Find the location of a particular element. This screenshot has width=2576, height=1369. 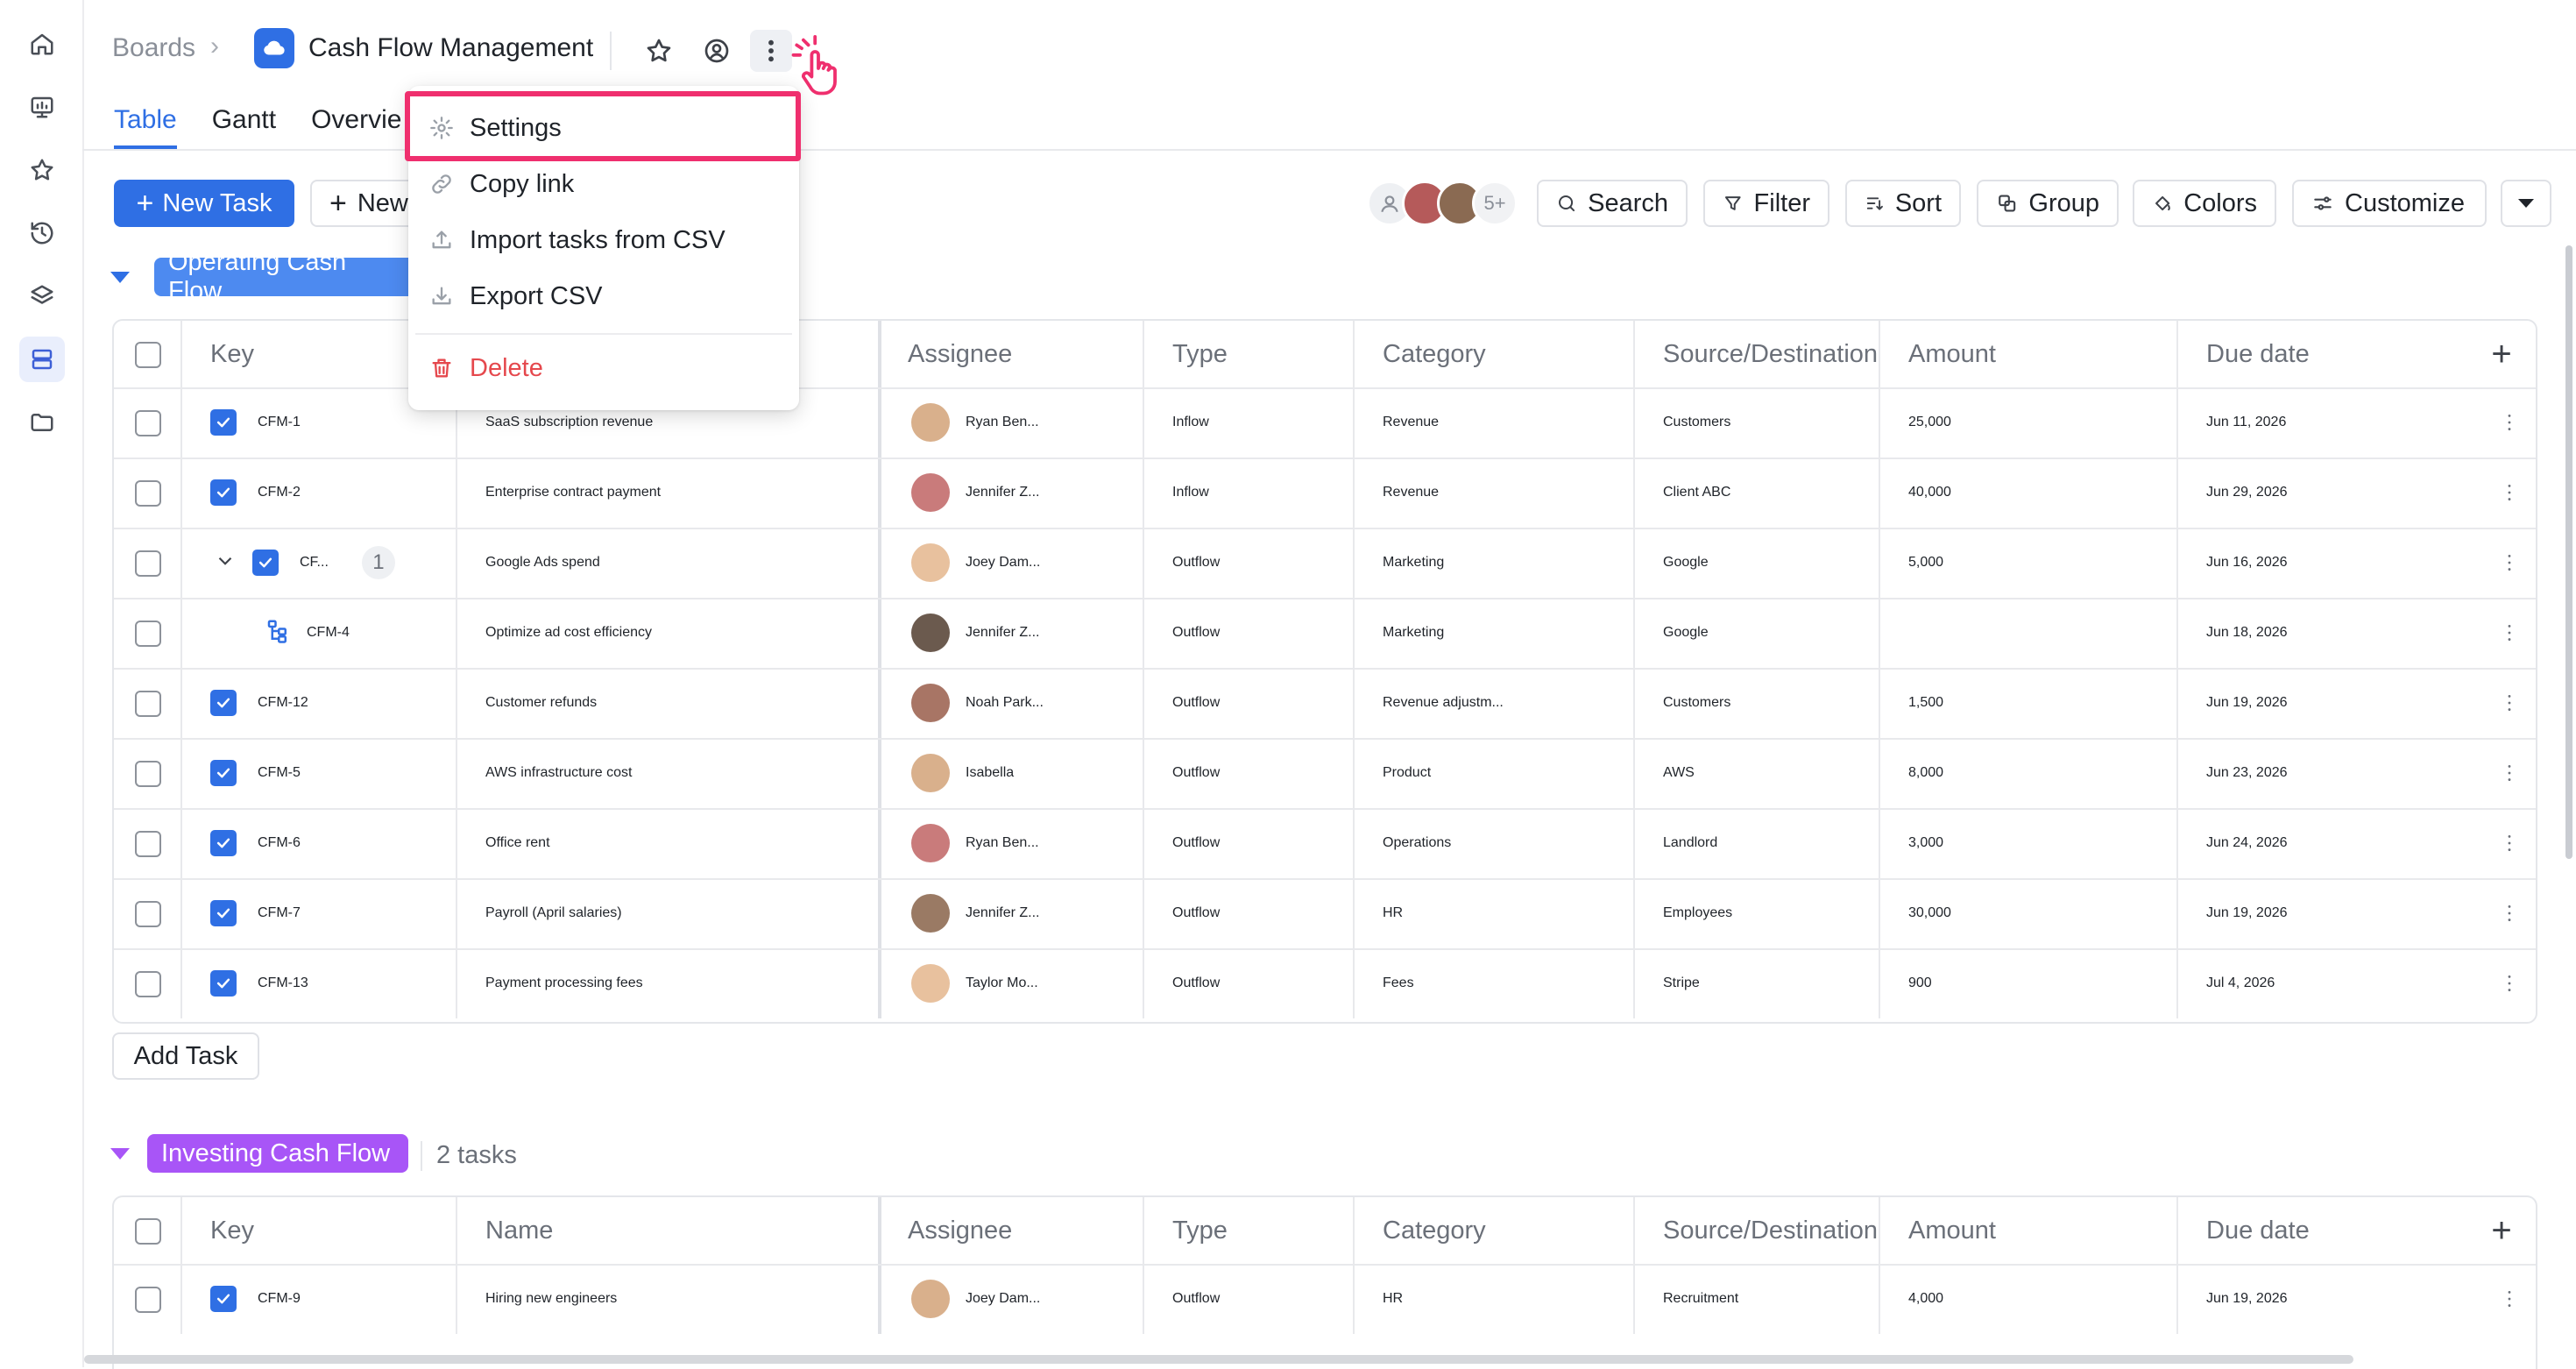

avatar is located at coordinates (930, 773).